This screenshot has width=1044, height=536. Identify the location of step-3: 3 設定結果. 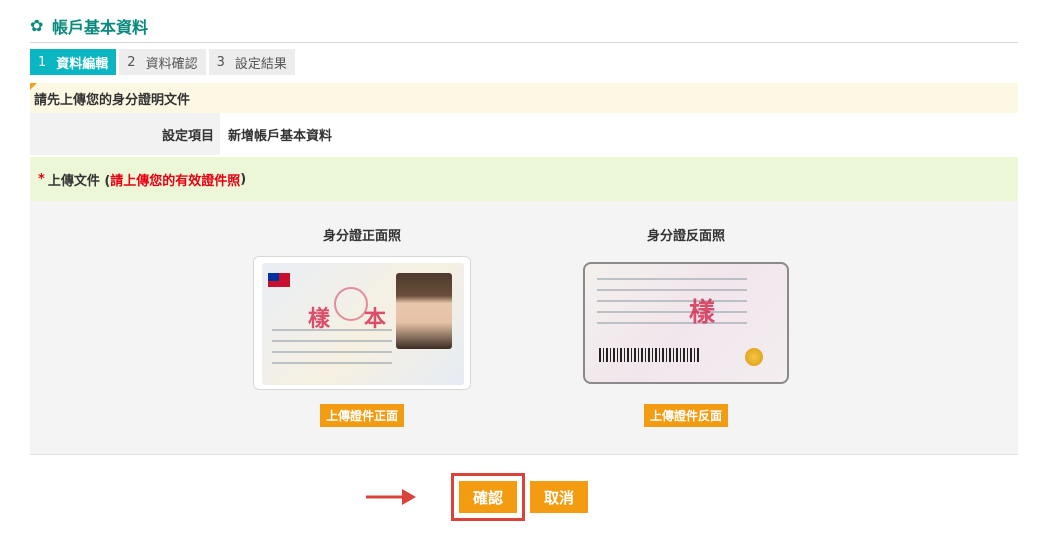
(251, 62).